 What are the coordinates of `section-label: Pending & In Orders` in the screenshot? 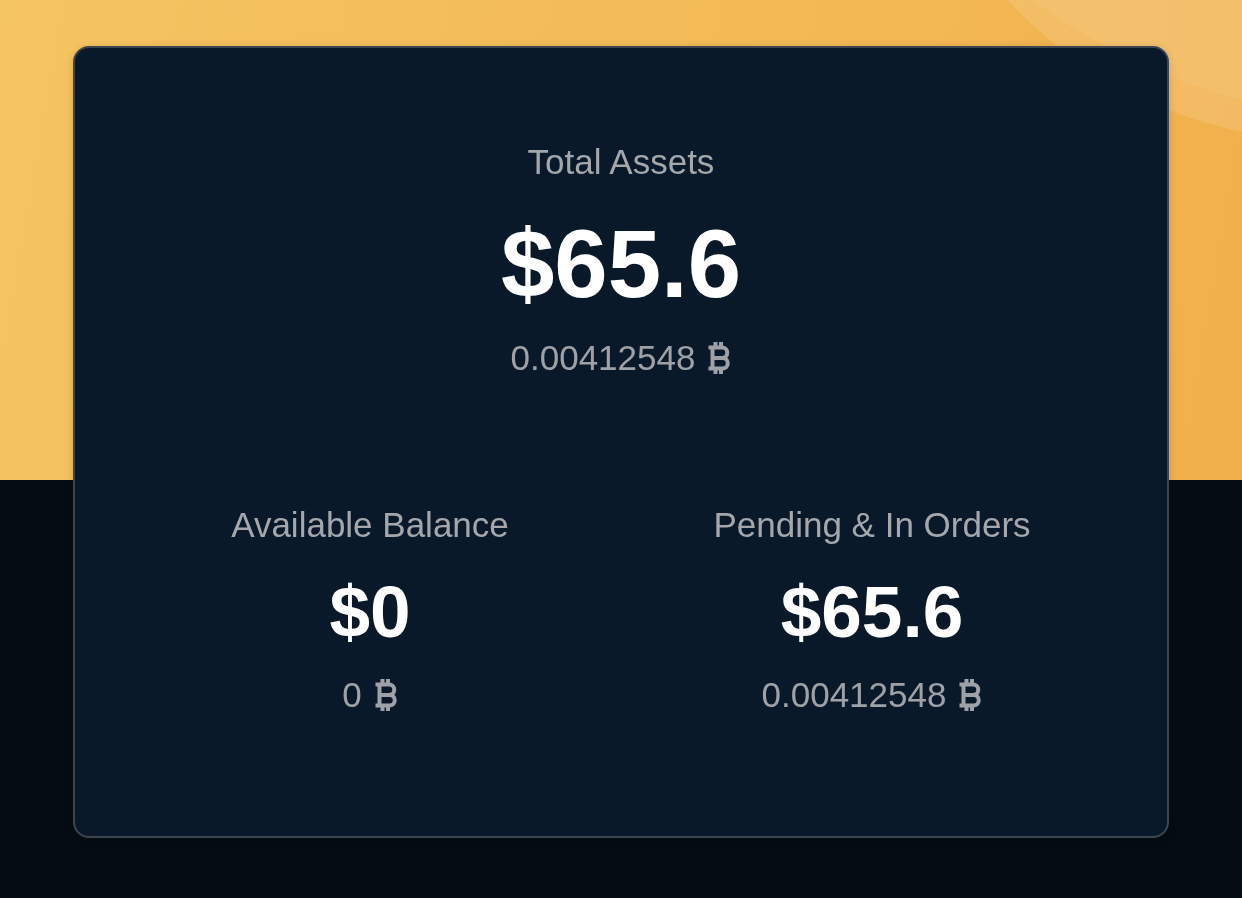 It's located at (872, 525).